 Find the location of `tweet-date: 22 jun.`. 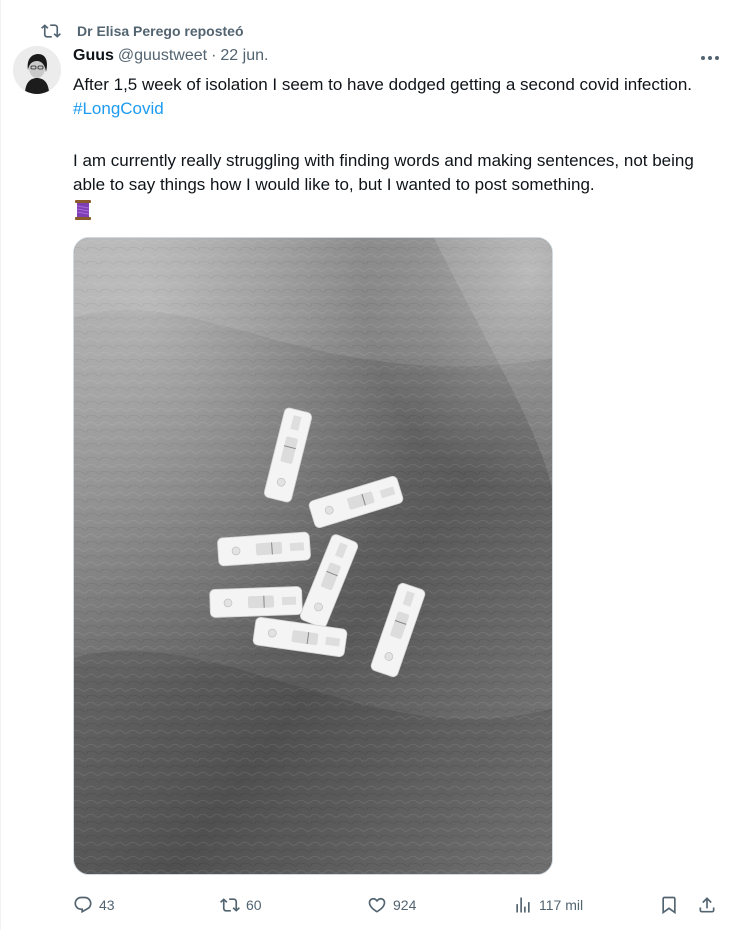

tweet-date: 22 jun. is located at coordinates (244, 56).